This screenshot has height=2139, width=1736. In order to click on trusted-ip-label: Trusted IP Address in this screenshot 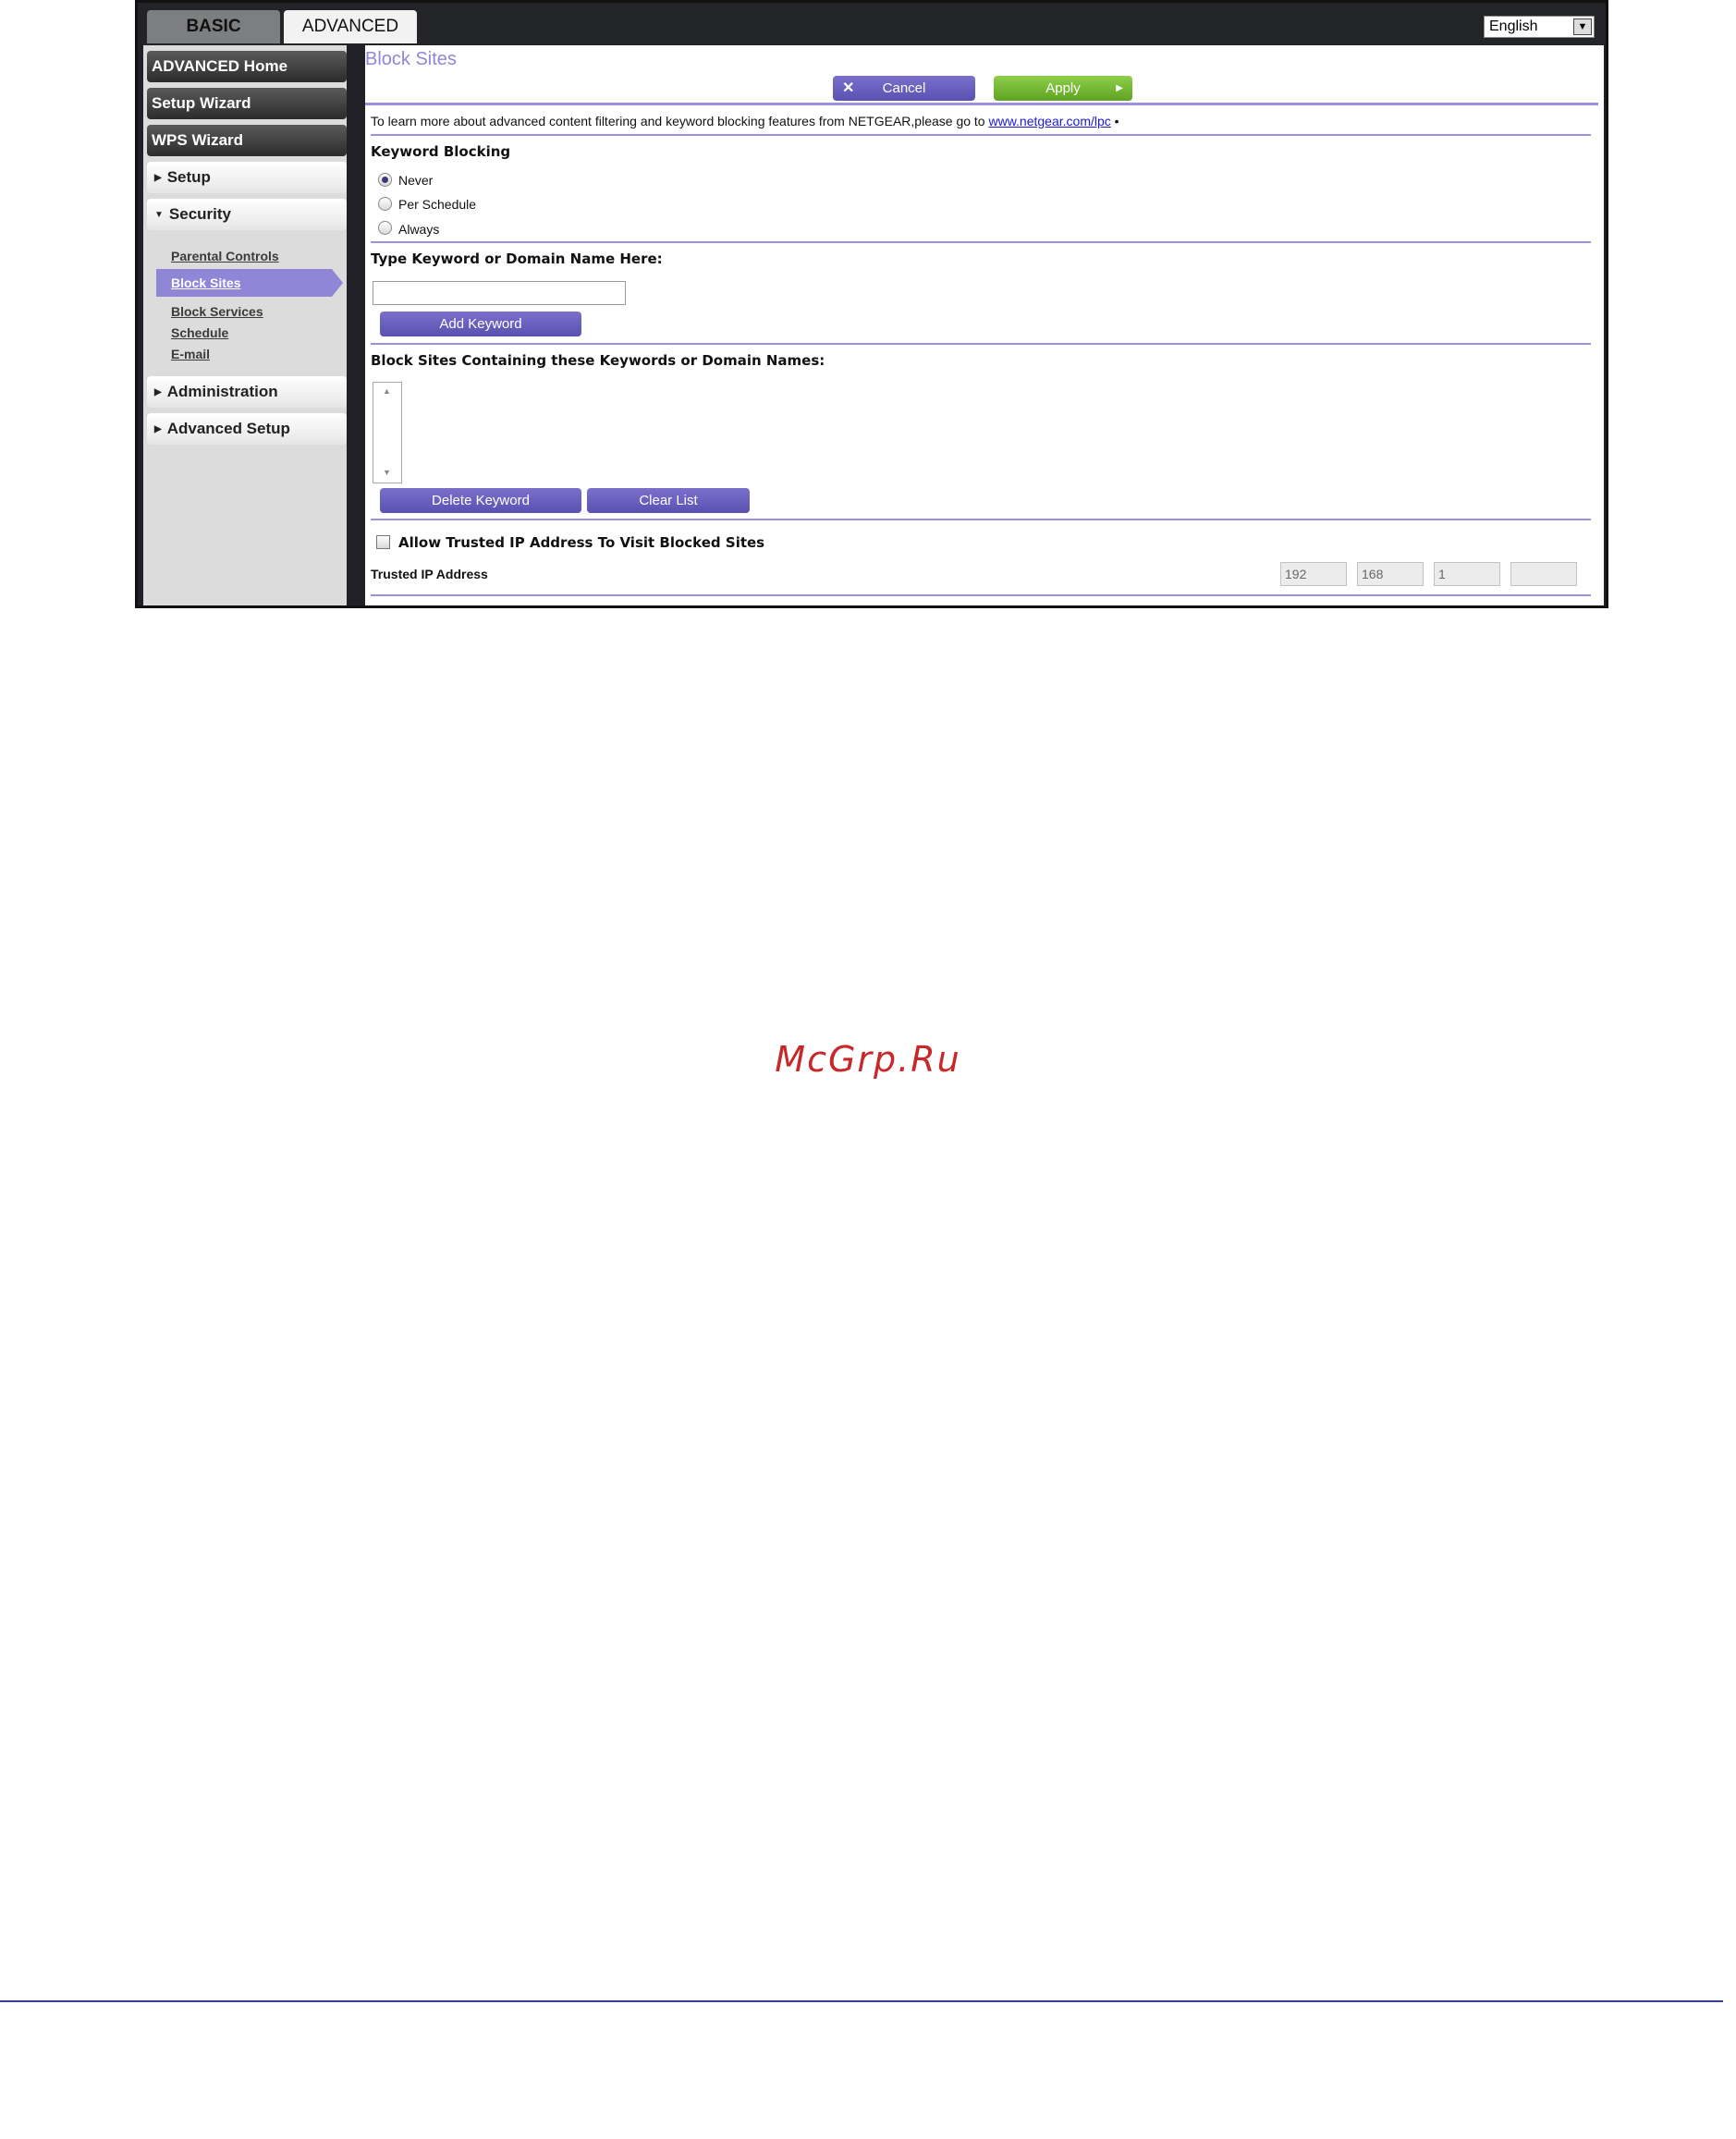, I will do `click(429, 574)`.